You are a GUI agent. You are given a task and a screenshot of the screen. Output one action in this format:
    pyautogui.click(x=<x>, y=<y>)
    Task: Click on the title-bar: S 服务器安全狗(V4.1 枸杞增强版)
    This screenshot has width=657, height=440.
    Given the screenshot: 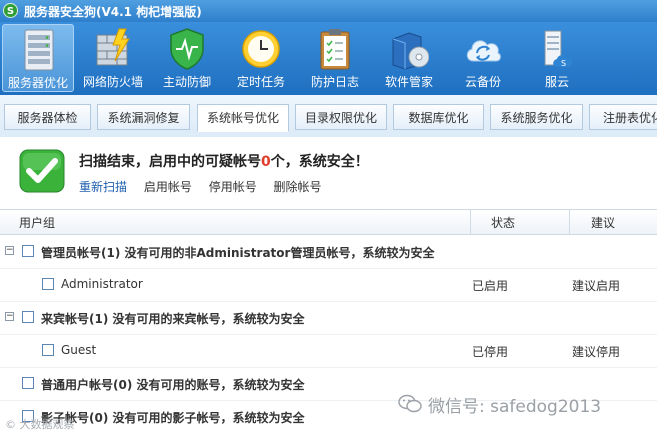 What is the action you would take?
    pyautogui.click(x=328, y=11)
    